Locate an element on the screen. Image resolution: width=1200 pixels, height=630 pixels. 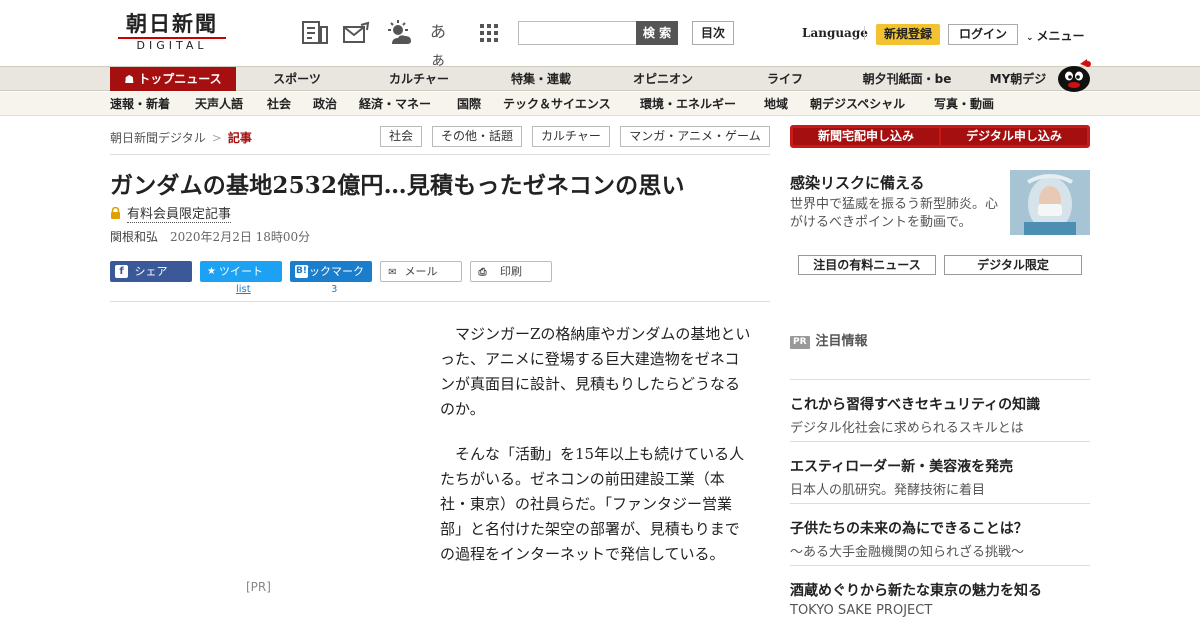
toc-button: 目次 is located at coordinates (713, 33).